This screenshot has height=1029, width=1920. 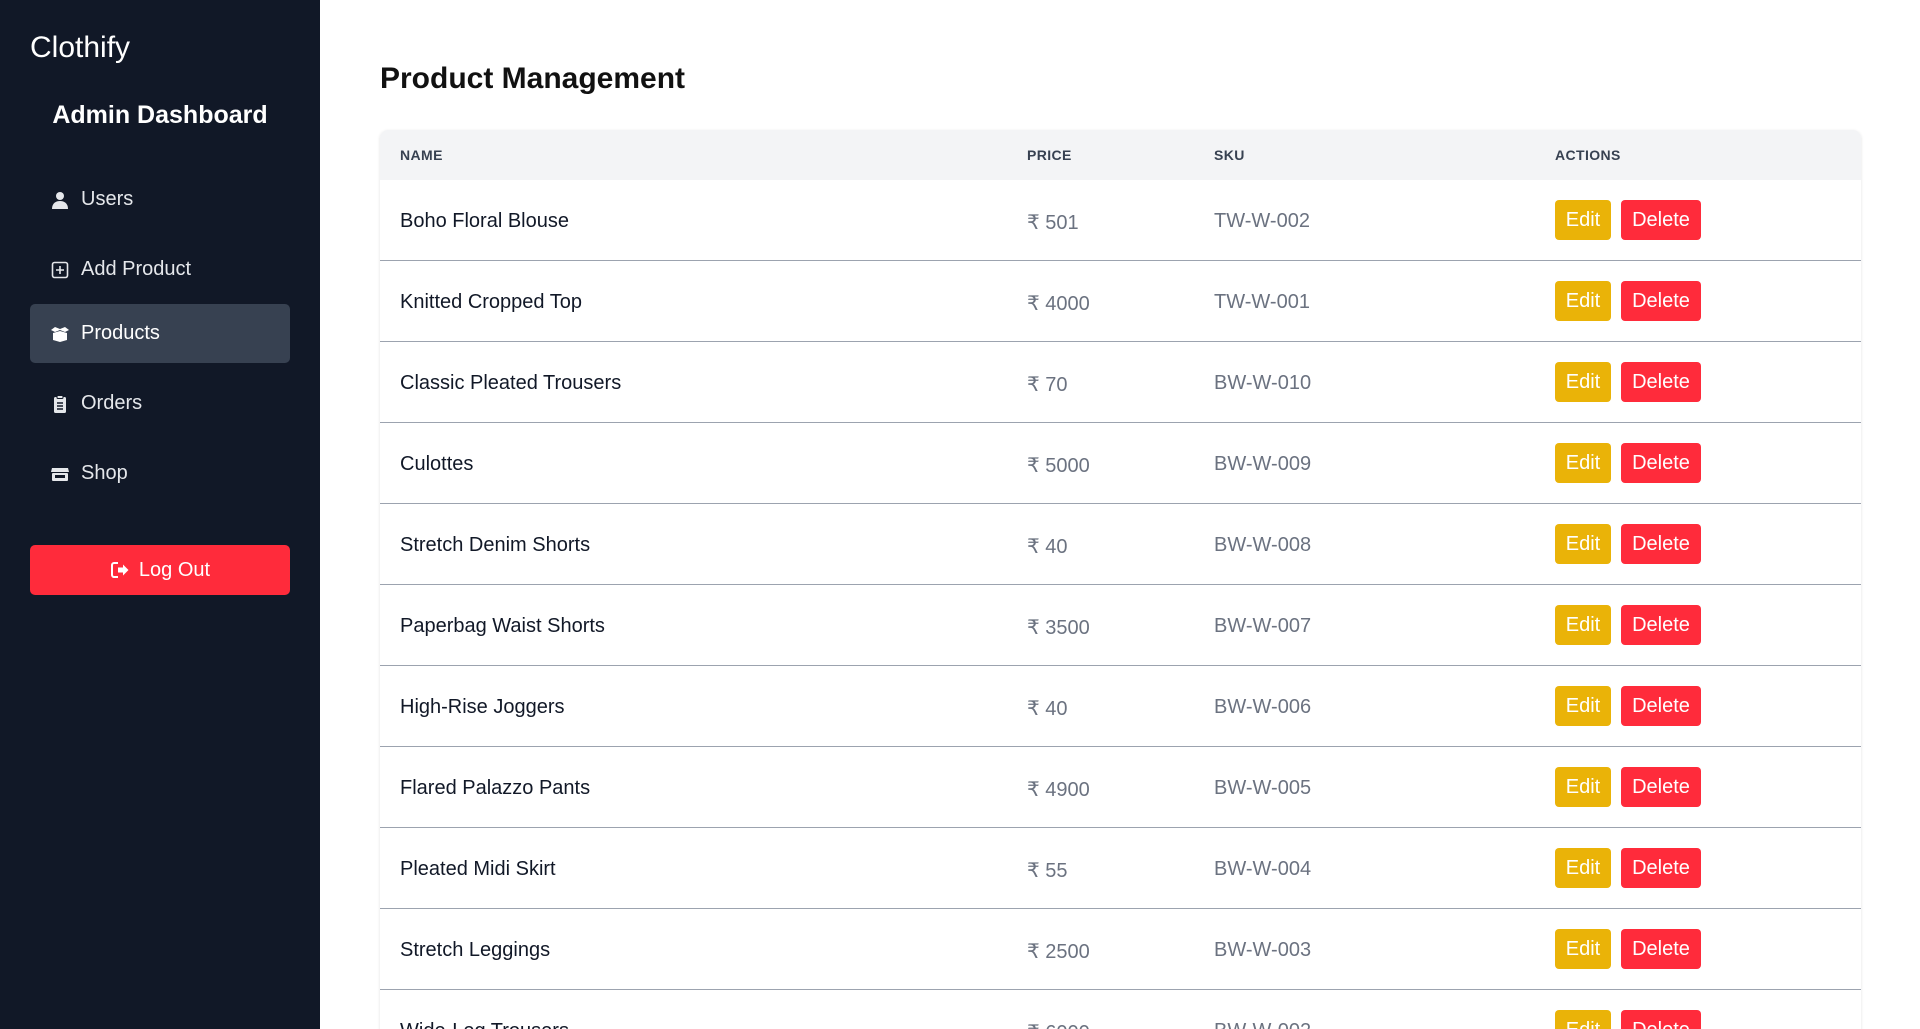 I want to click on product-name: Paperbag Waist Shorts, so click(x=502, y=626).